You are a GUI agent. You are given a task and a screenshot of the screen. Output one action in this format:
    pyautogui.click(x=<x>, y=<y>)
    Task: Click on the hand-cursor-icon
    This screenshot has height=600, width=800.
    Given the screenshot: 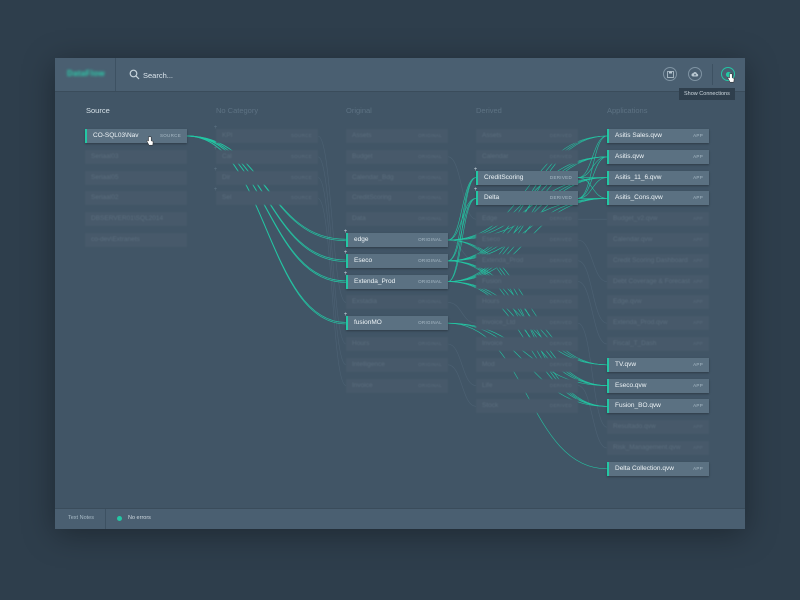 What is the action you would take?
    pyautogui.click(x=150, y=141)
    